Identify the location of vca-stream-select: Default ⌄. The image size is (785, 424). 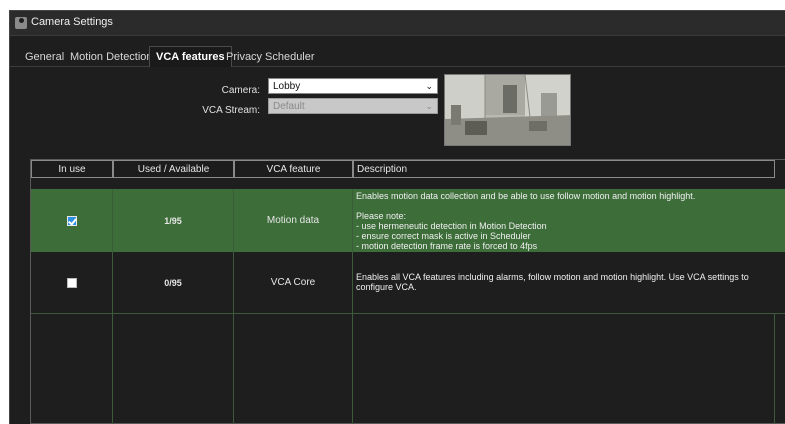
(353, 106).